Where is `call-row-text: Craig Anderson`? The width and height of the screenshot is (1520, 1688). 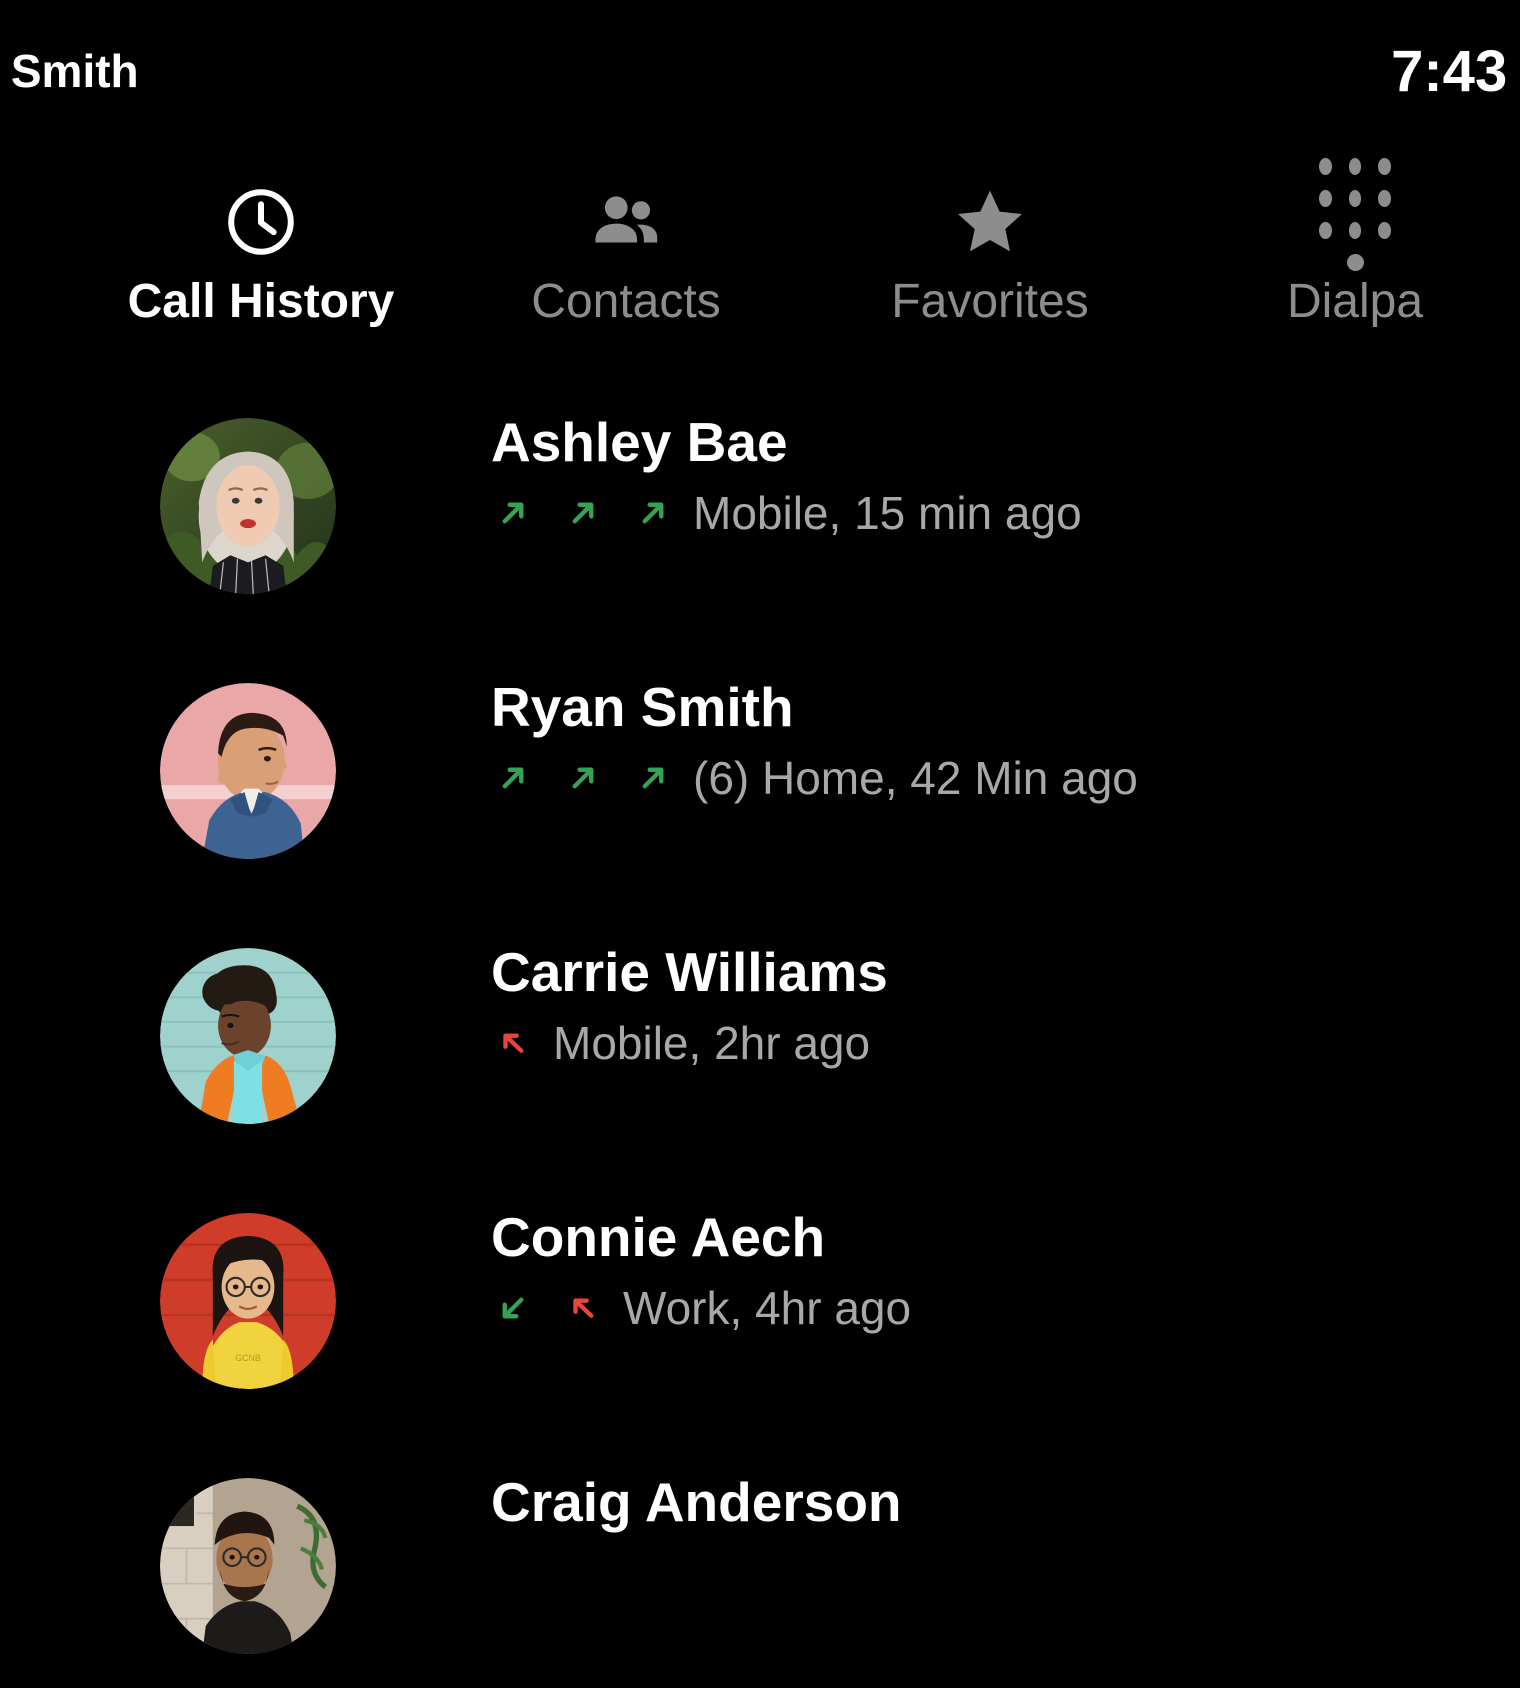 call-row-text: Craig Anderson is located at coordinates (1005, 1502).